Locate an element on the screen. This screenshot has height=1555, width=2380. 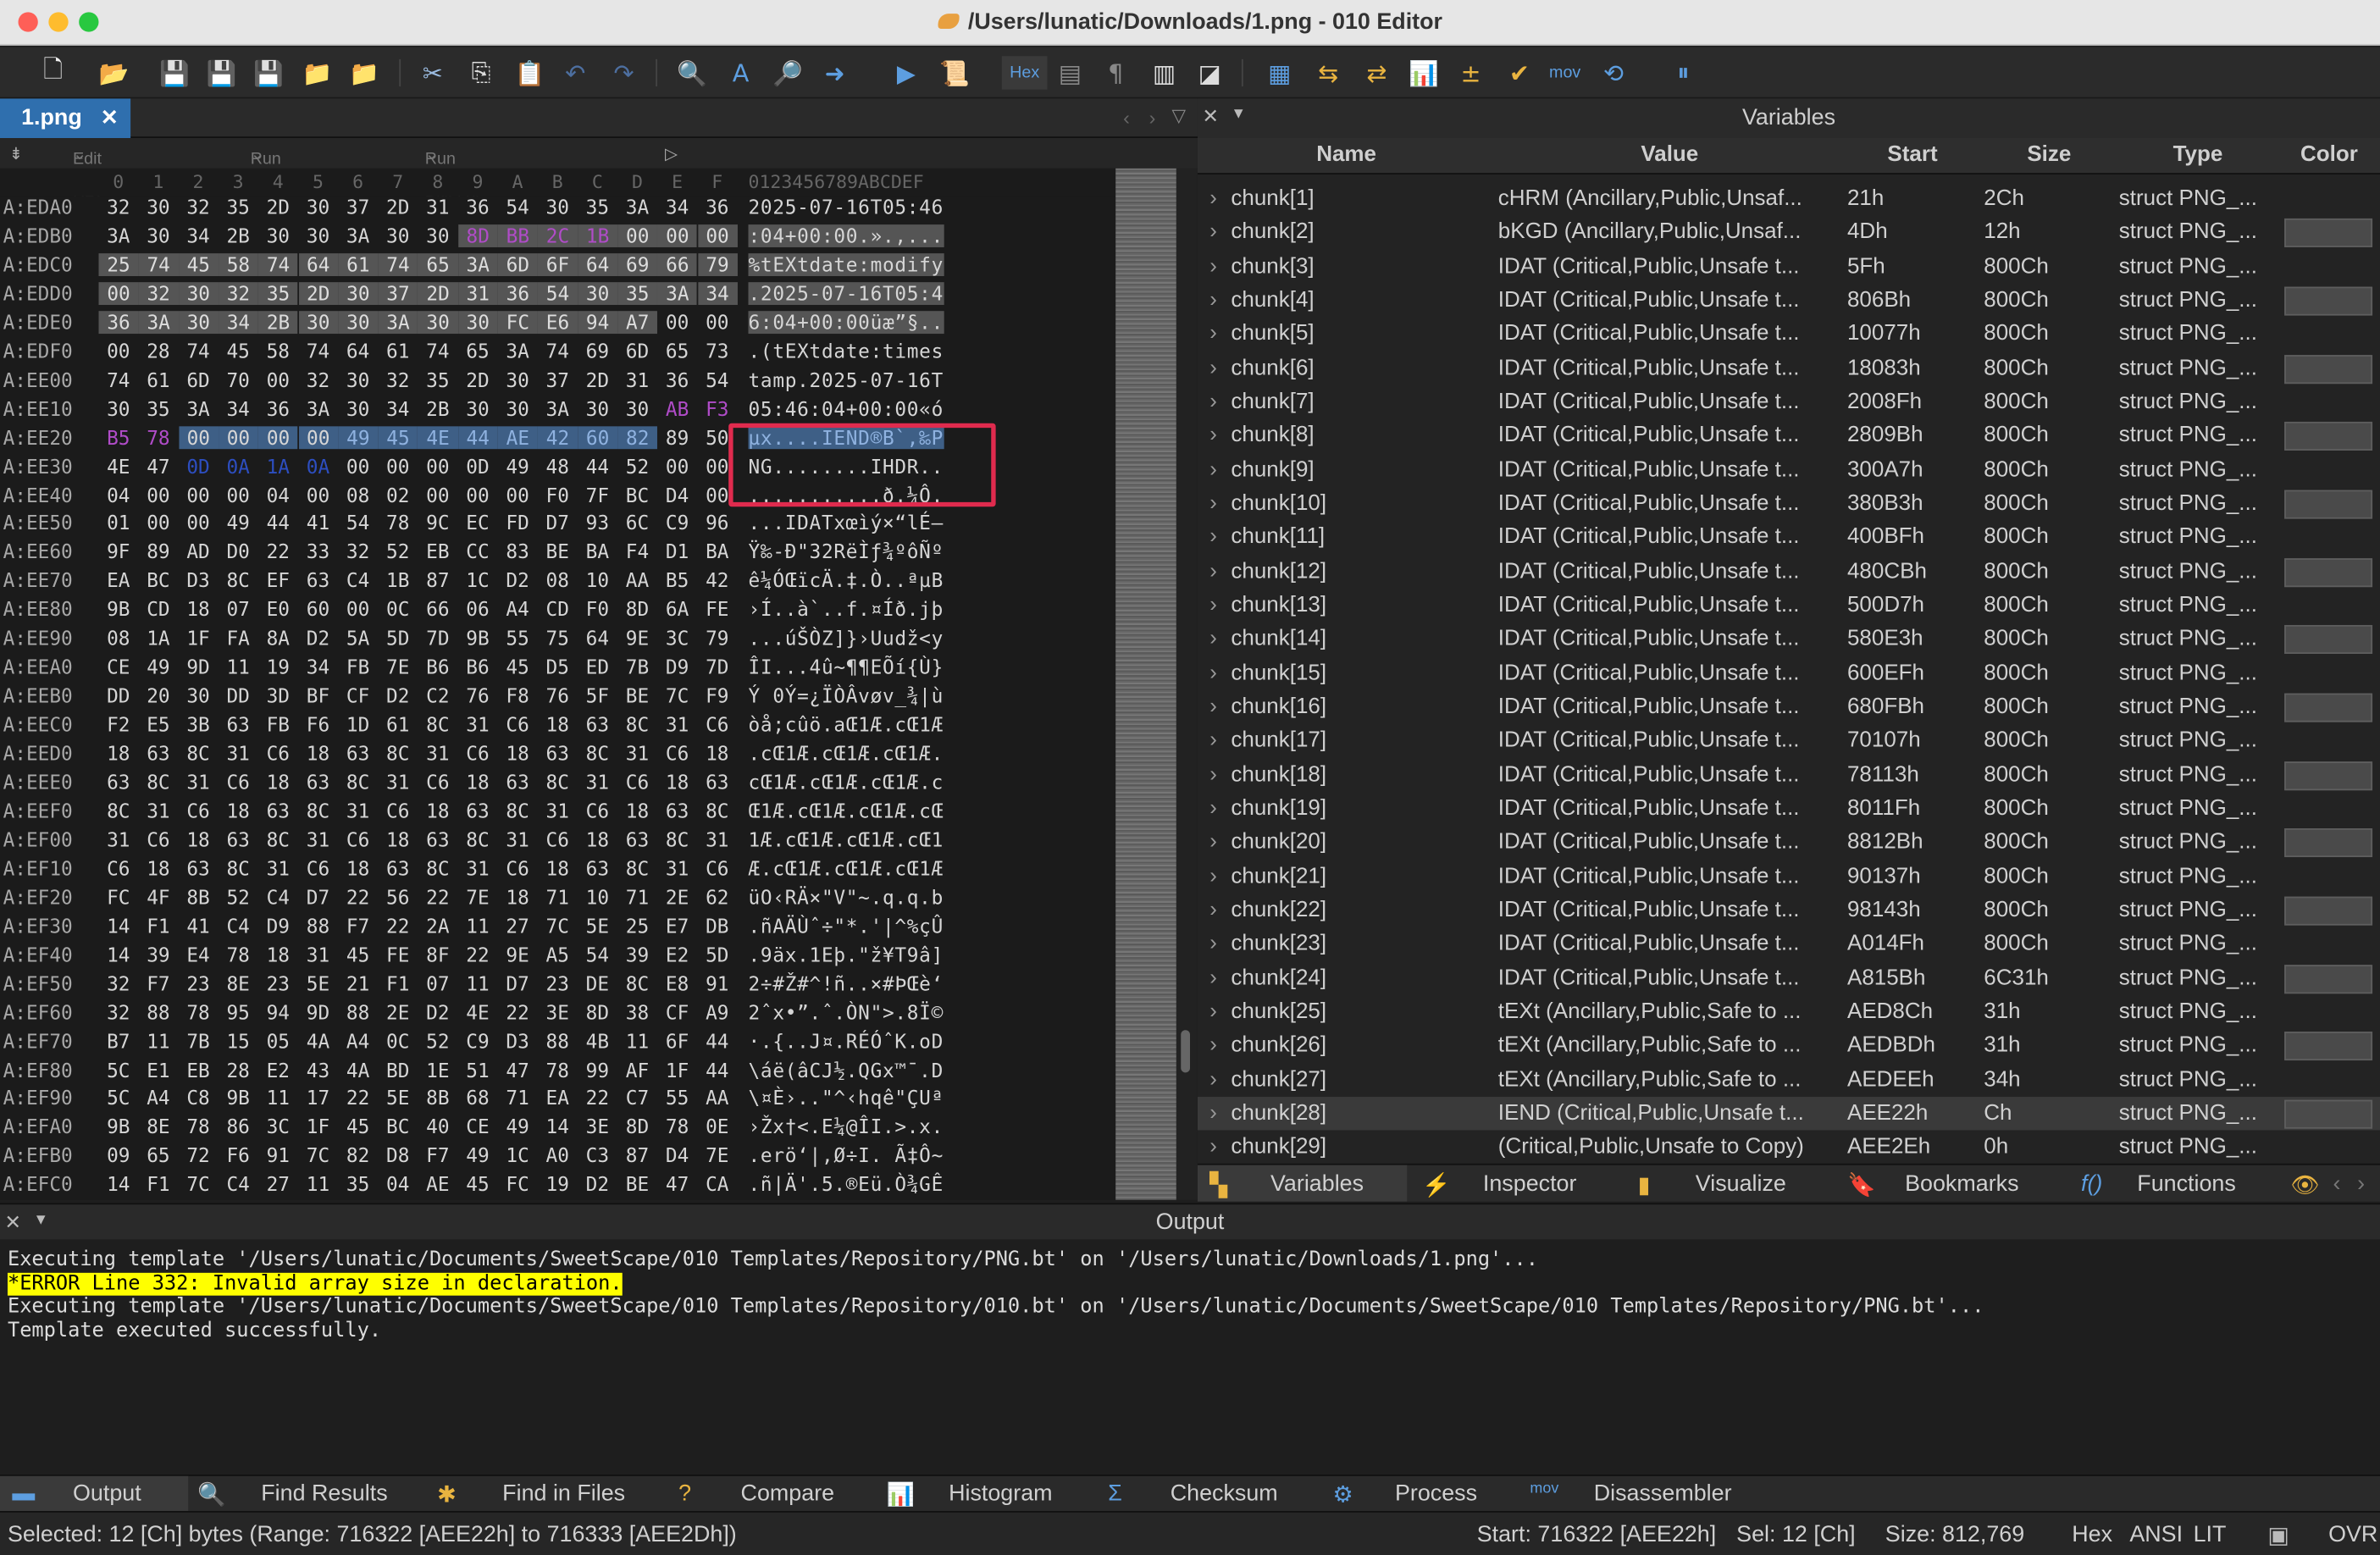
hex-row-ascii: Æ.cŒ1Æ.cŒ1Æ.cŒ1Æ is located at coordinates (846, 868).